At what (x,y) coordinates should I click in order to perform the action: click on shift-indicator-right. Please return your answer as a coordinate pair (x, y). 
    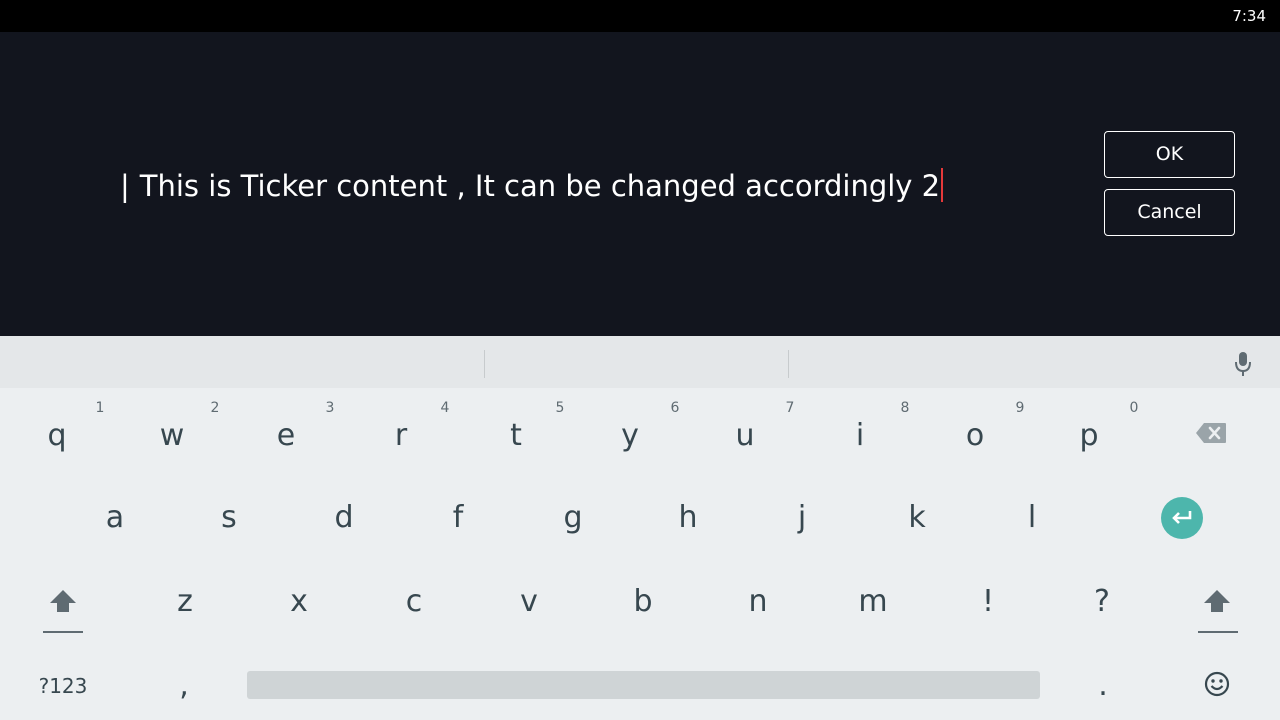
    Looking at the image, I should click on (1218, 632).